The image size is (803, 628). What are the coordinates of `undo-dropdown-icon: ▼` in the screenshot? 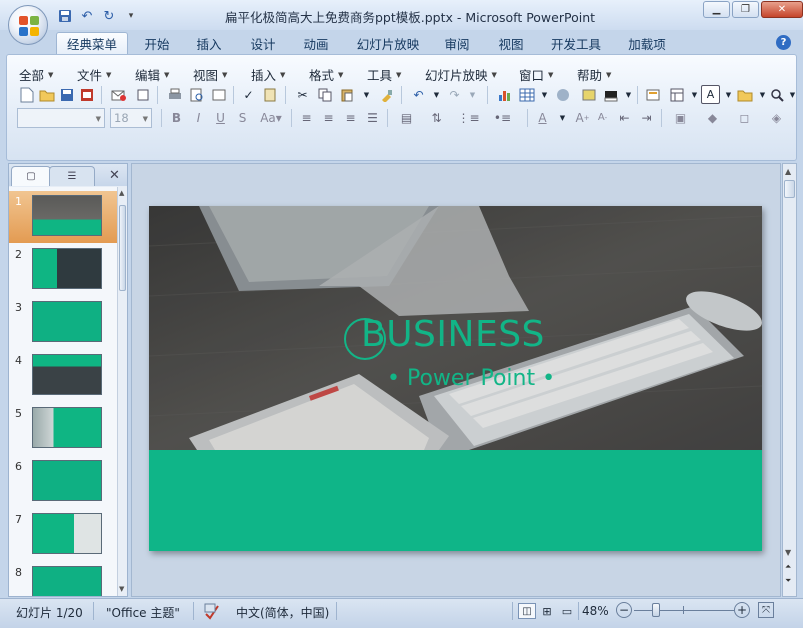 It's located at (436, 94).